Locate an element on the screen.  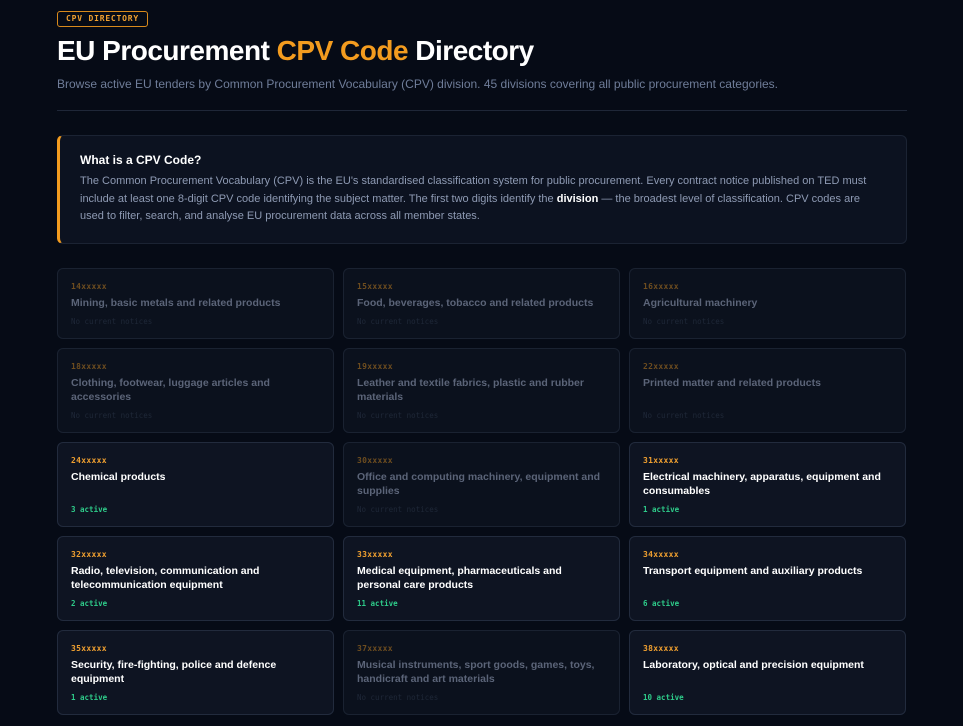
division-name: Chemical products is located at coordinates (118, 477).